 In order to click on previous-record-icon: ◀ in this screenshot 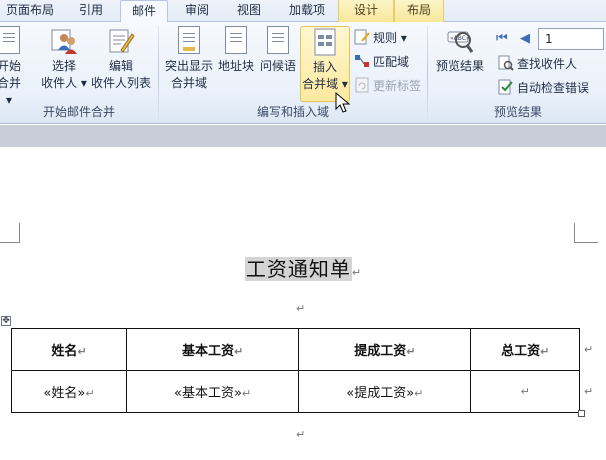, I will do `click(525, 38)`.